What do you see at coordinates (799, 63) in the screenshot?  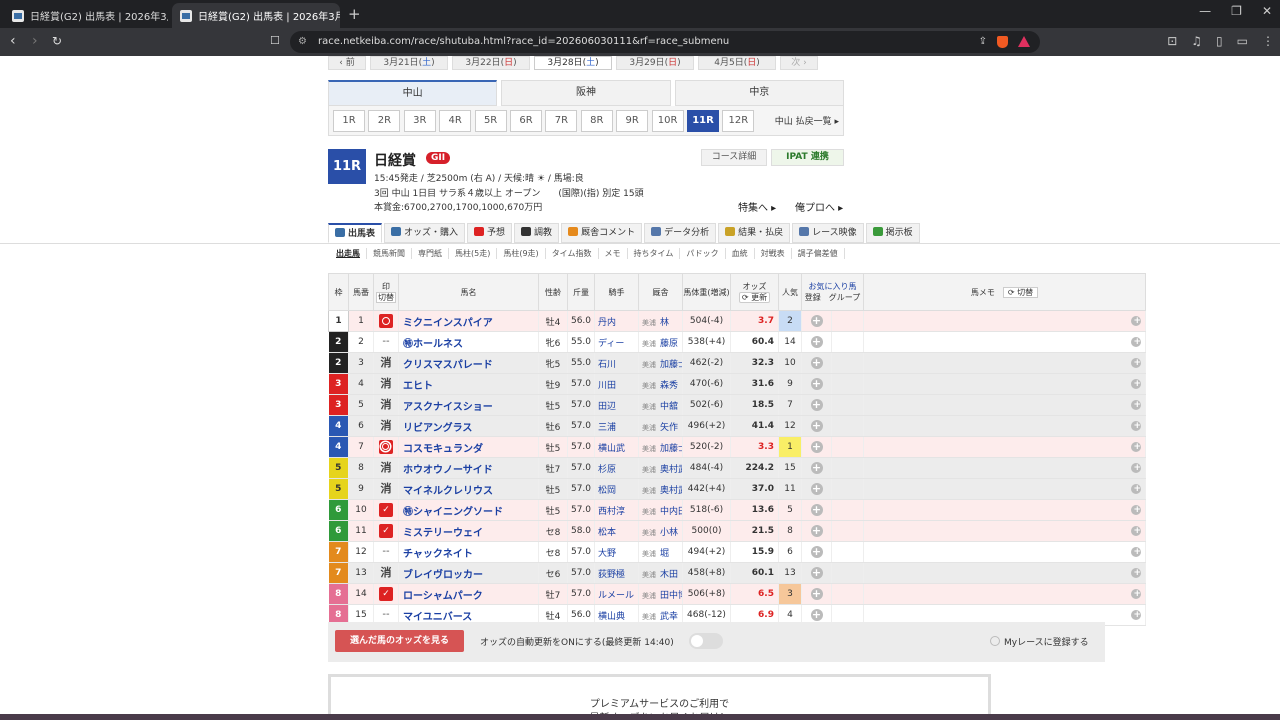 I see `date-next-button: 次 ›` at bounding box center [799, 63].